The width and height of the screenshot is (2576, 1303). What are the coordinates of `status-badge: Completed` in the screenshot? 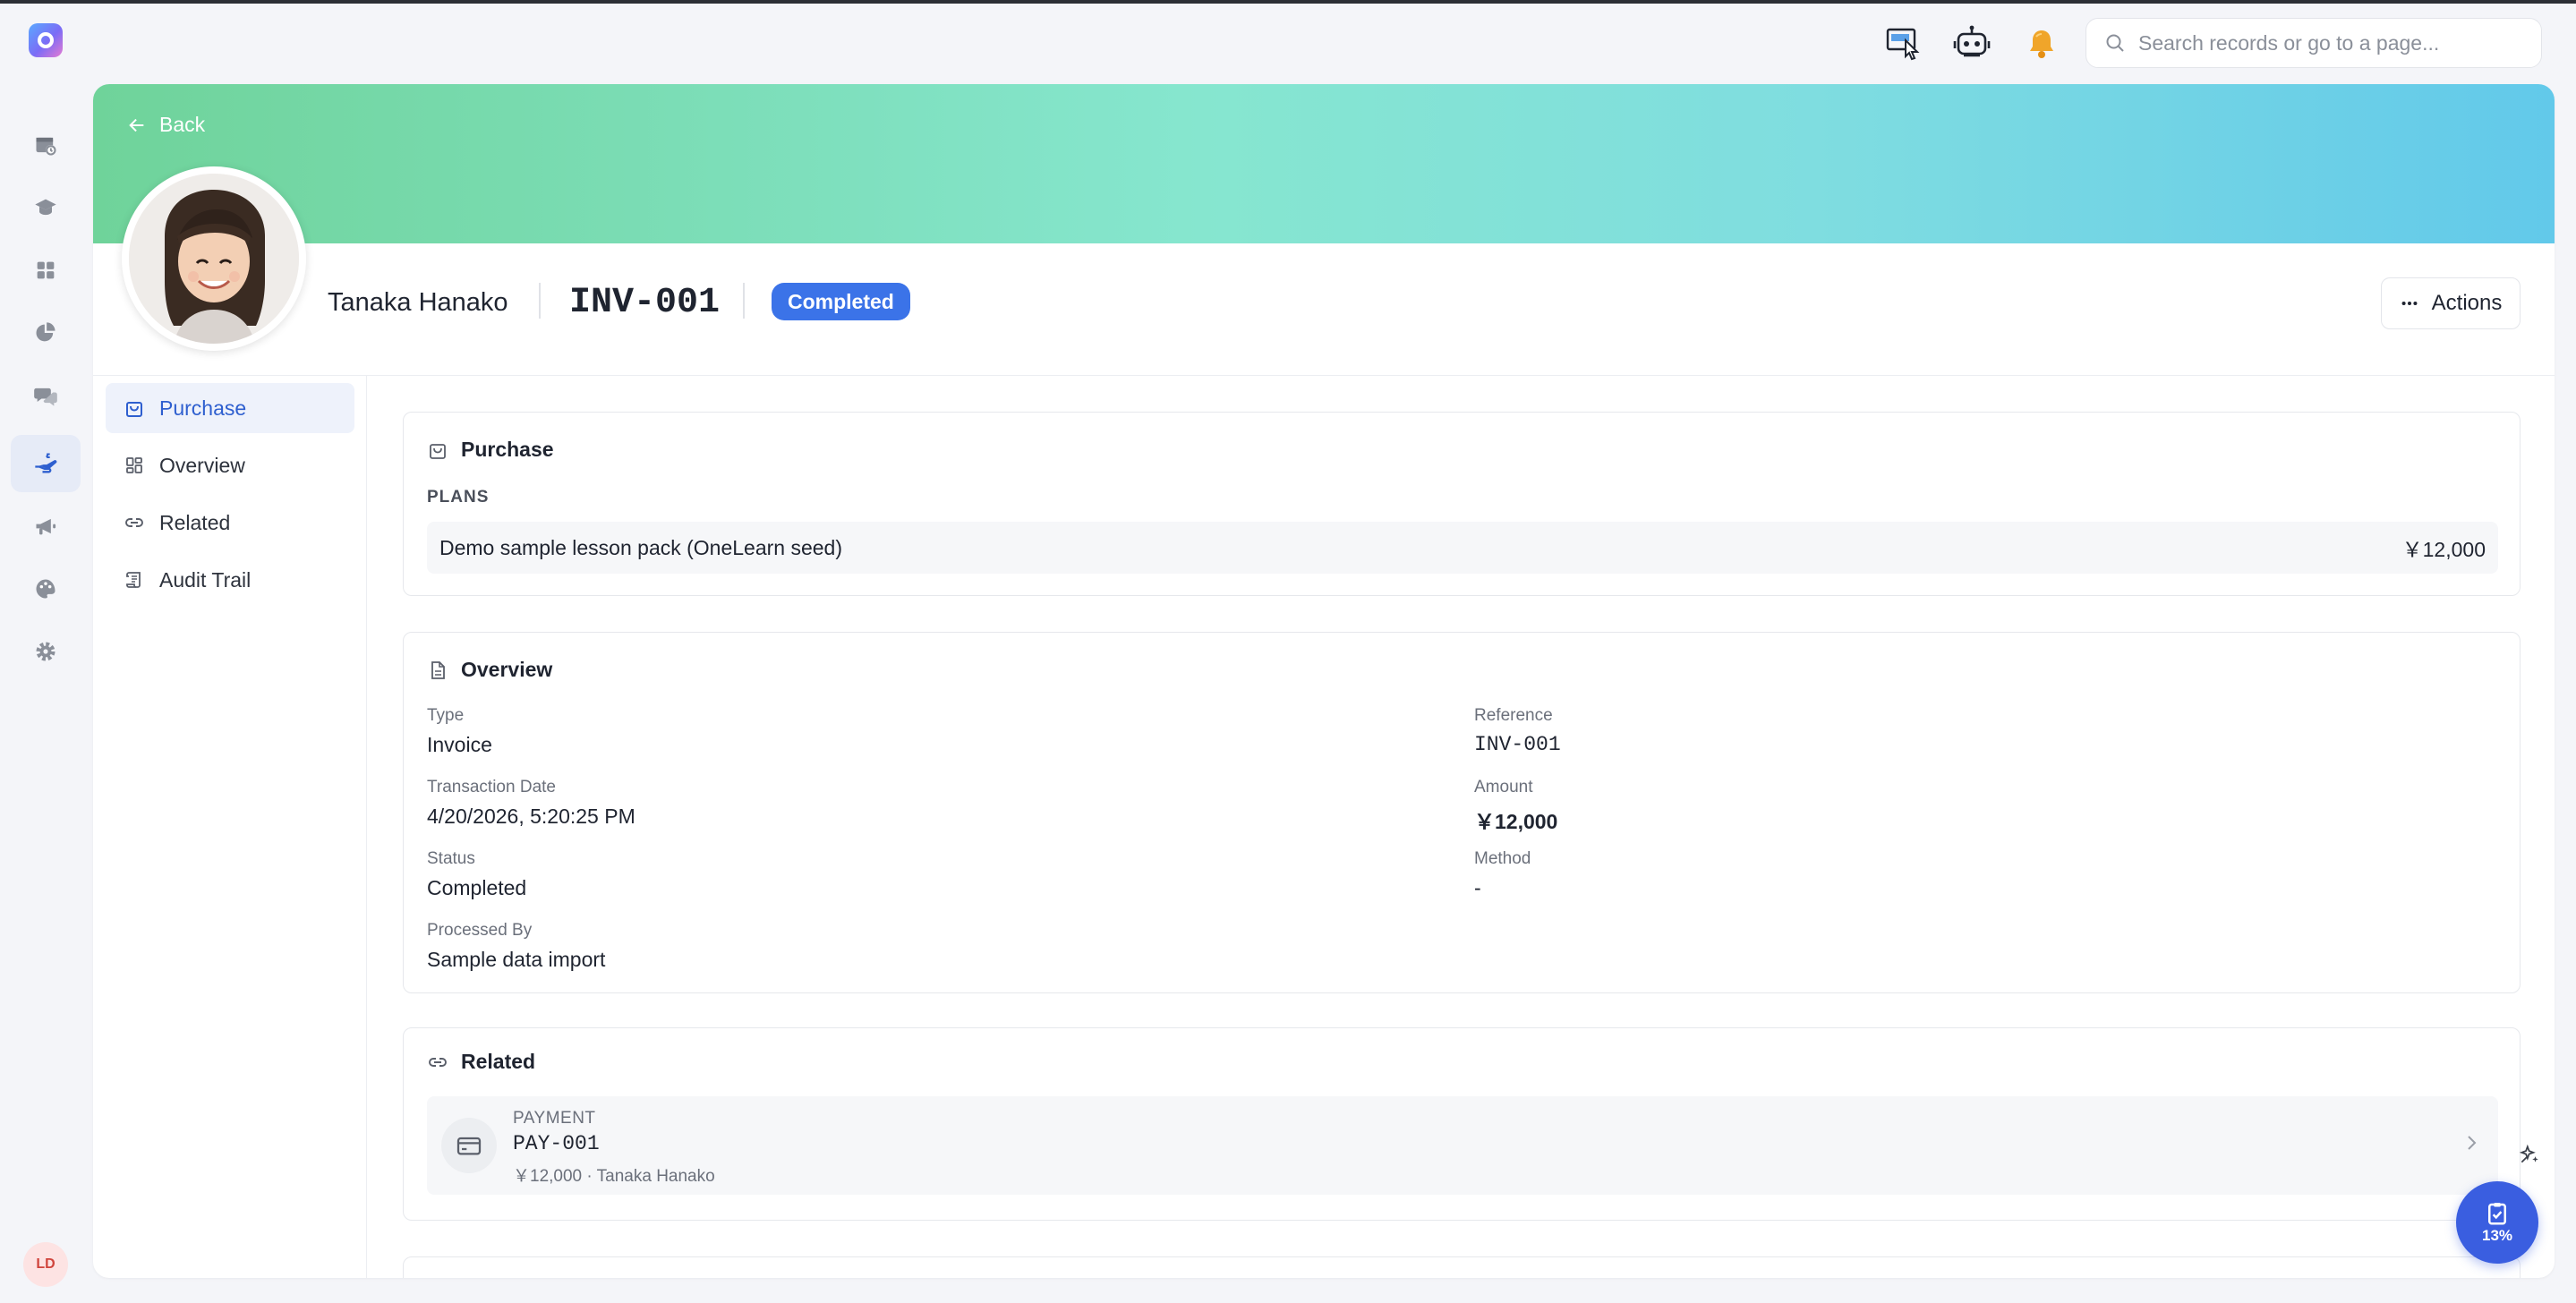 It's located at (841, 301).